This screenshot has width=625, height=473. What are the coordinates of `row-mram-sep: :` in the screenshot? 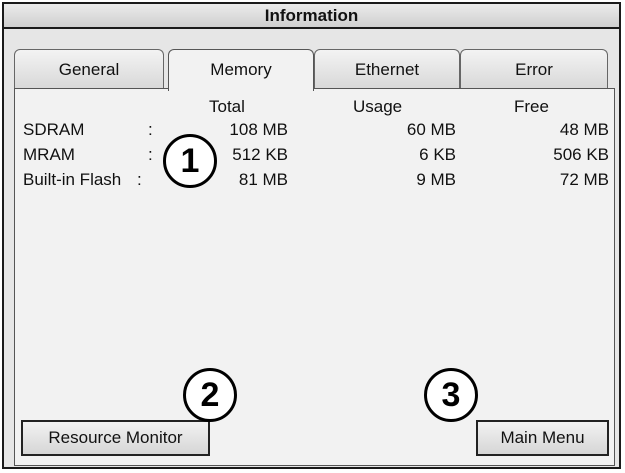 It's located at (150, 154).